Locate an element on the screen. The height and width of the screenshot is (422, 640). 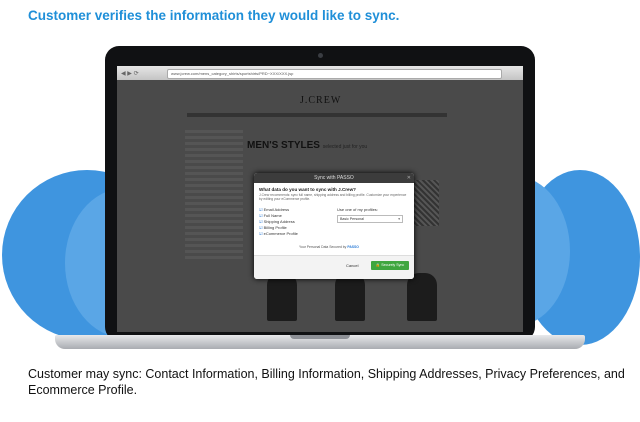
option-ecommerce: ☑eCommerce Profile is located at coordinates (278, 234).